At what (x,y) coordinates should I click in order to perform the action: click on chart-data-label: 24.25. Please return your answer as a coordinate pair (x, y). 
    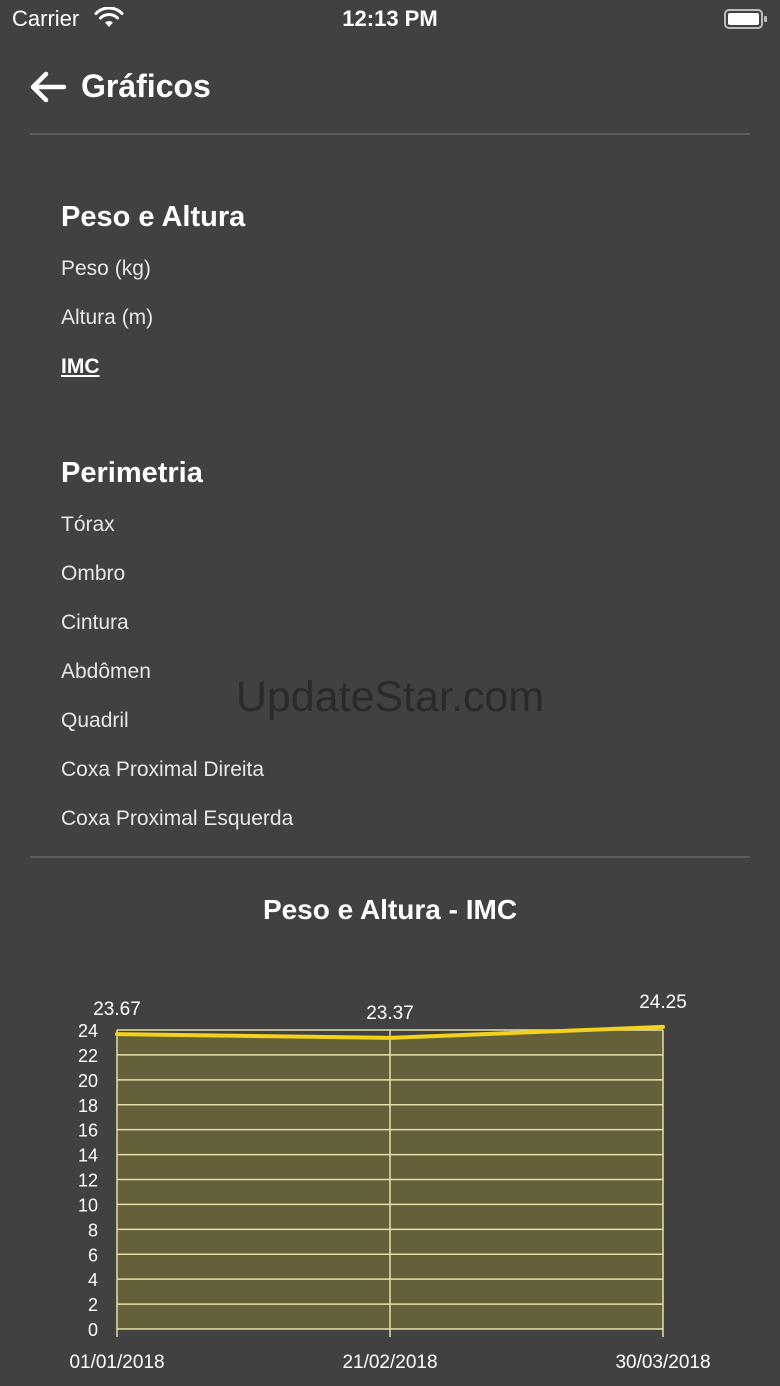
    Looking at the image, I should click on (663, 1002).